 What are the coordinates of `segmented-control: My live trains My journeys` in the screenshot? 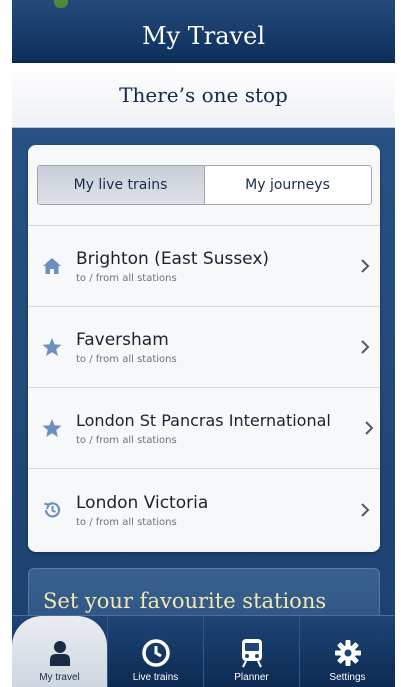 It's located at (204, 185).